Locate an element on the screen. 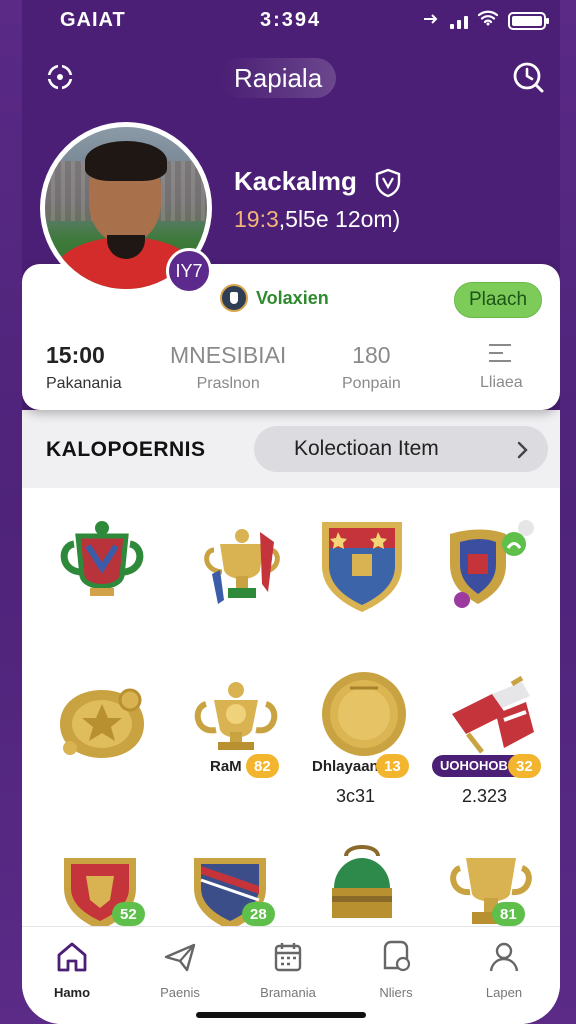 This screenshot has height=1024, width=576. paper-plane-icon is located at coordinates (180, 957).